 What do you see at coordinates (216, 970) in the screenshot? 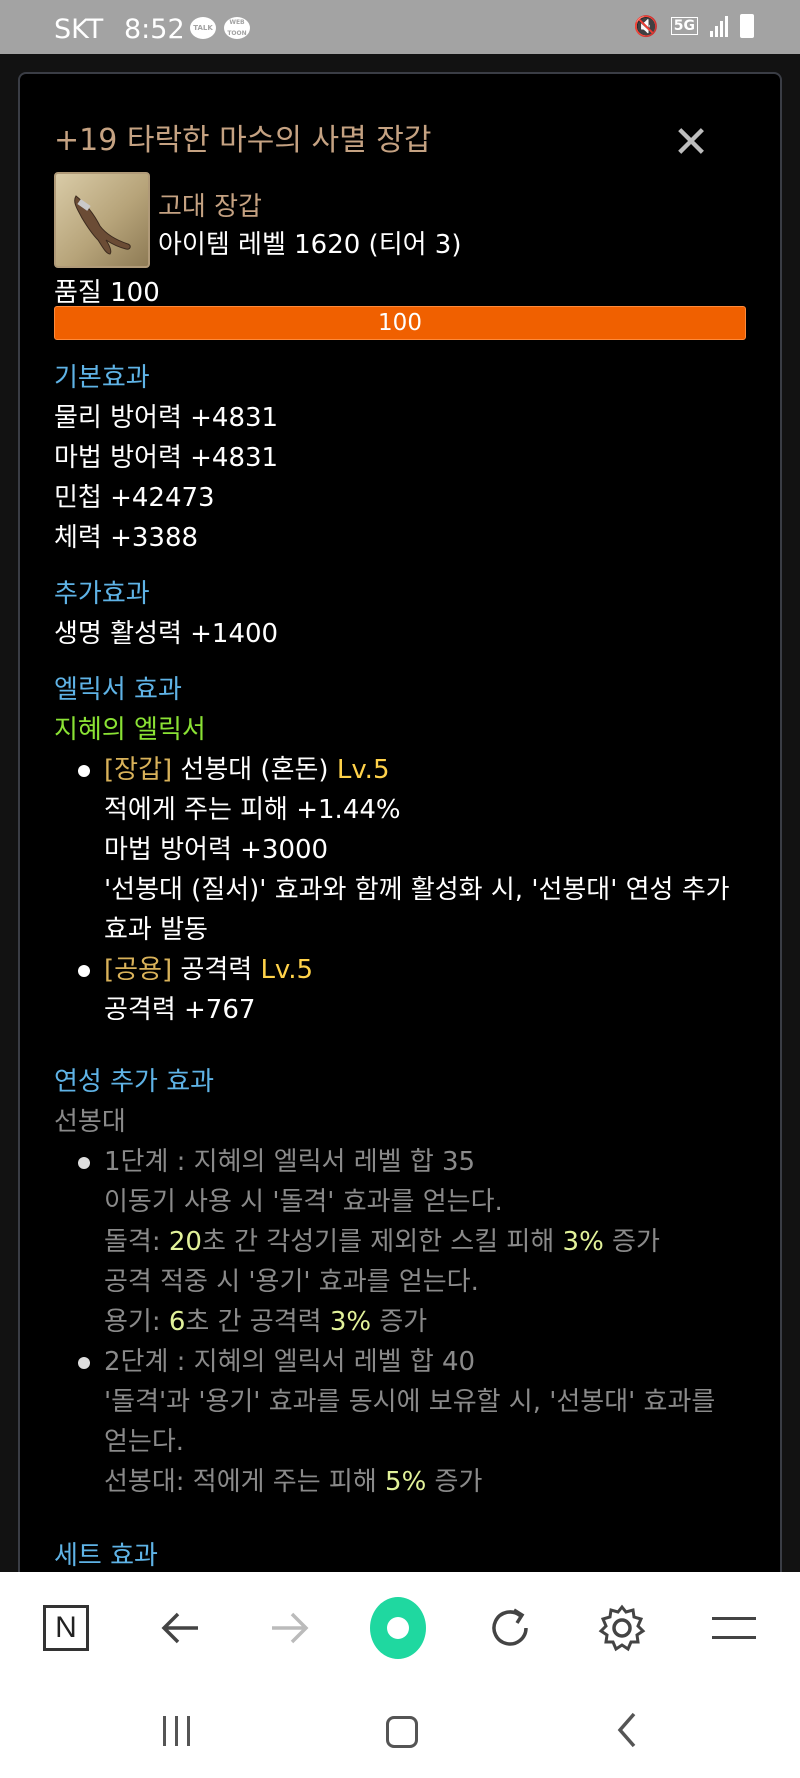
I see `elixir-option-name: 공격력` at bounding box center [216, 970].